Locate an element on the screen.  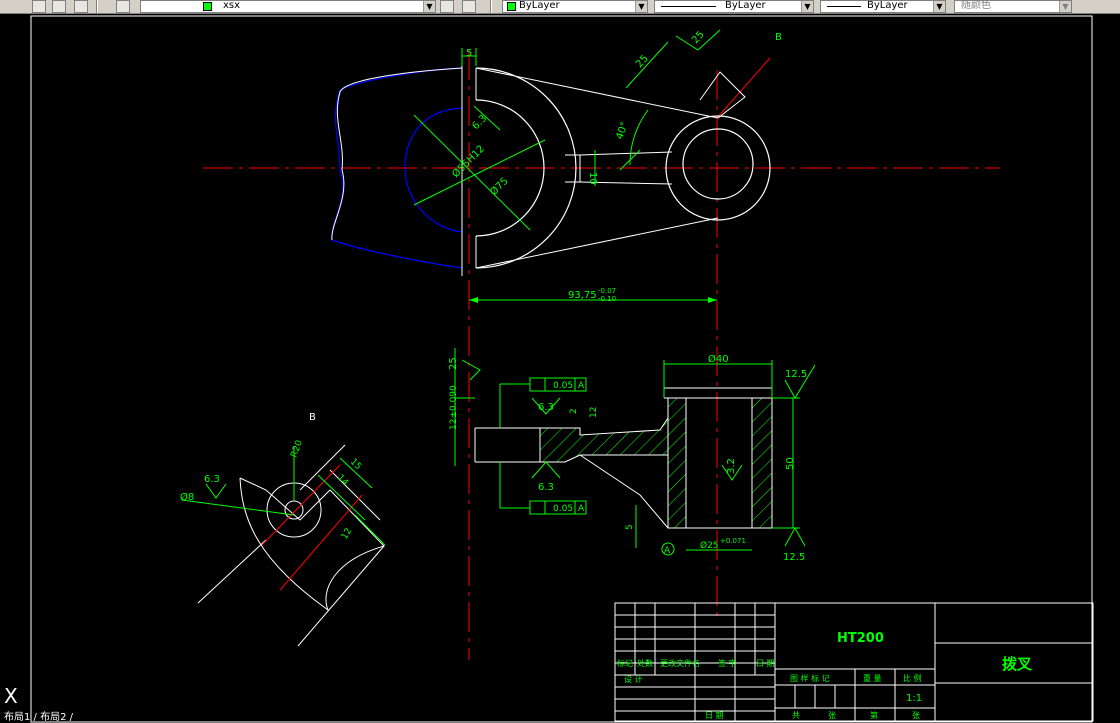
dim-front-12: 12 is located at coordinates (594, 412).